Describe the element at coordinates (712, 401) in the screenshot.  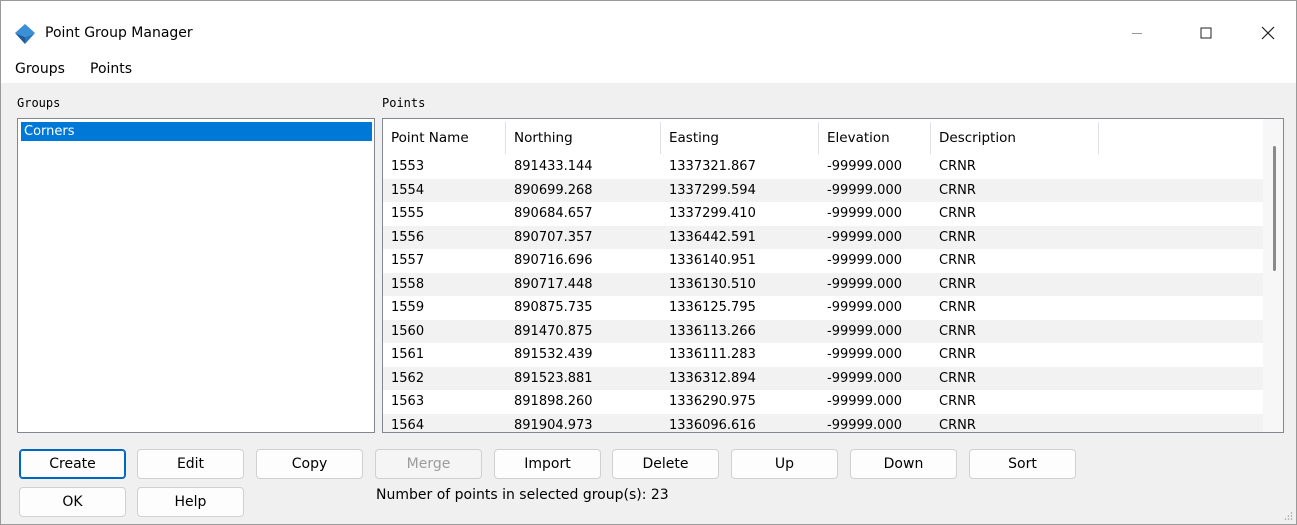
I see `table-cell: 1336290.975` at that location.